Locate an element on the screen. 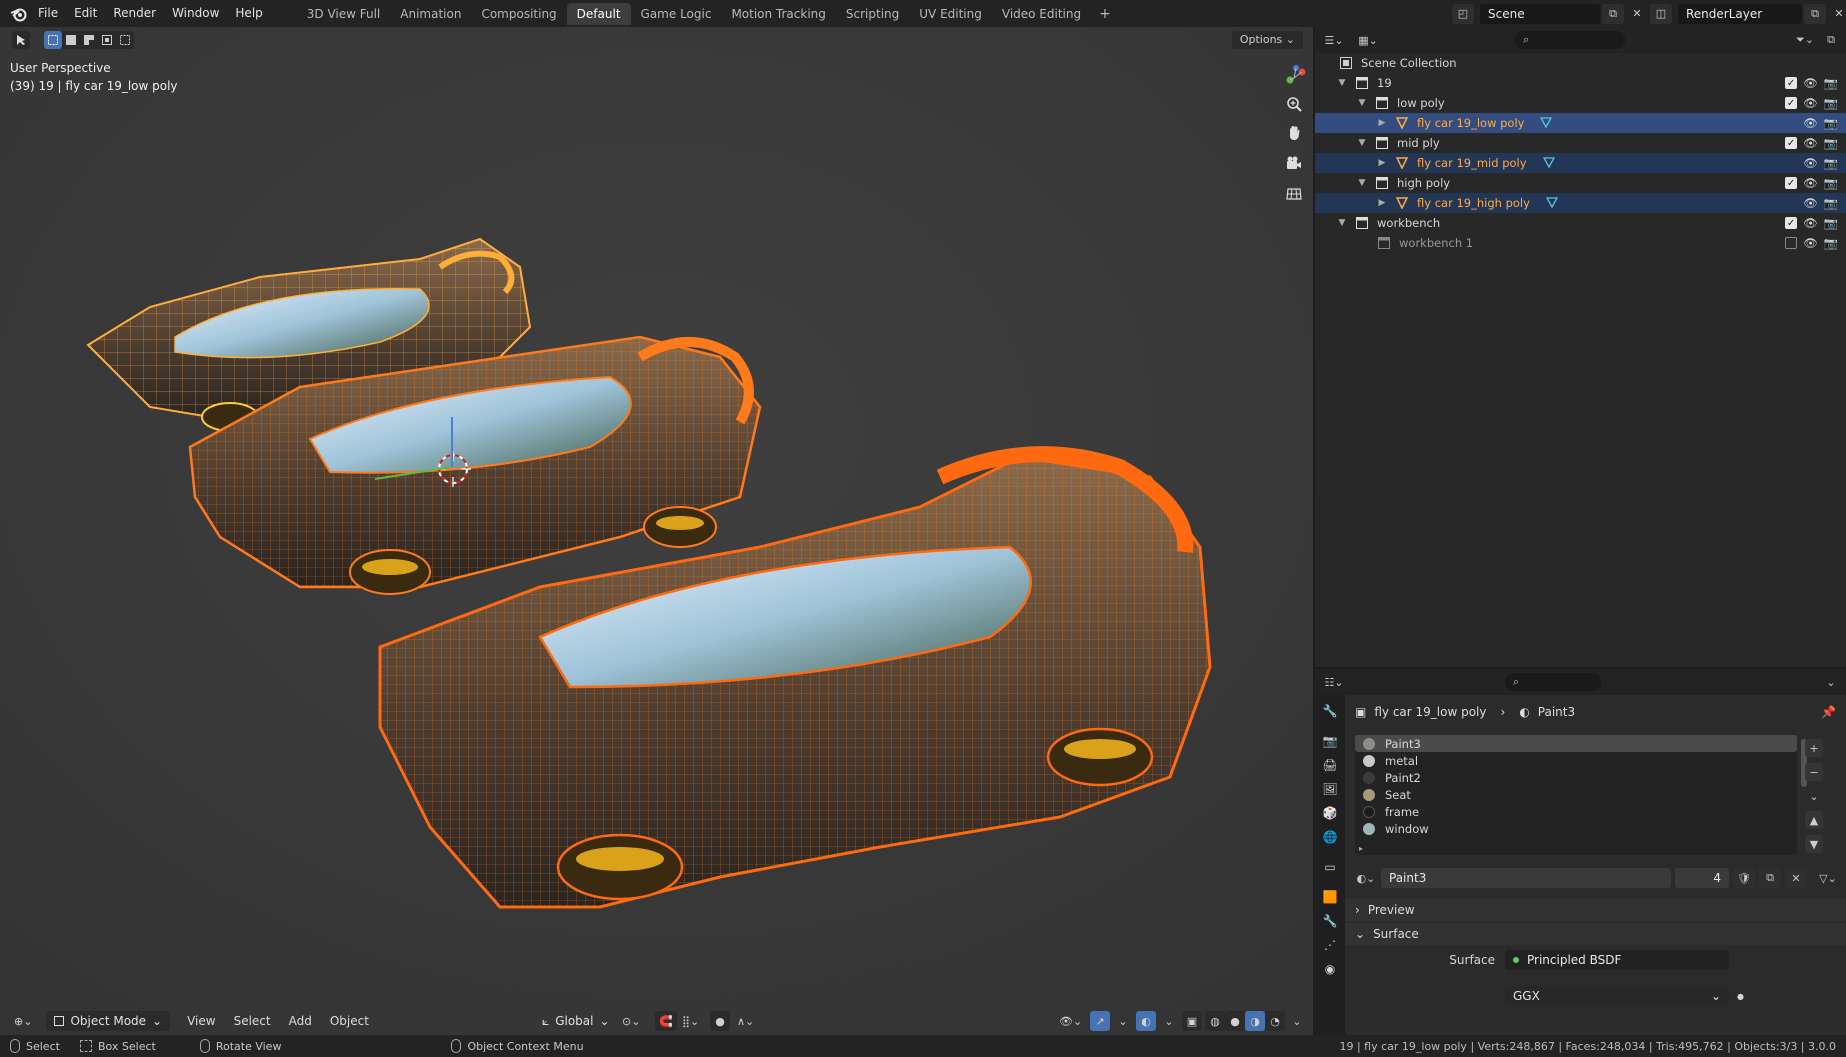 The height and width of the screenshot is (1057, 1846). new-collection-icon: ⧉ is located at coordinates (1831, 40).